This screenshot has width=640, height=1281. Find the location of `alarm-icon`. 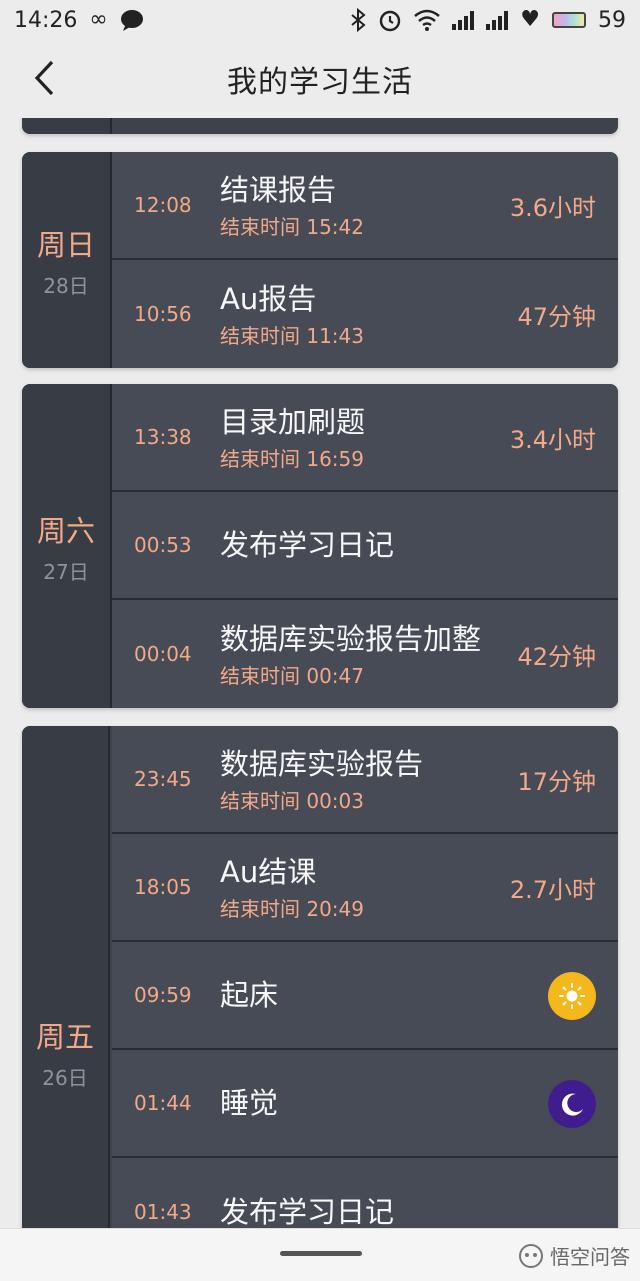

alarm-icon is located at coordinates (390, 21).